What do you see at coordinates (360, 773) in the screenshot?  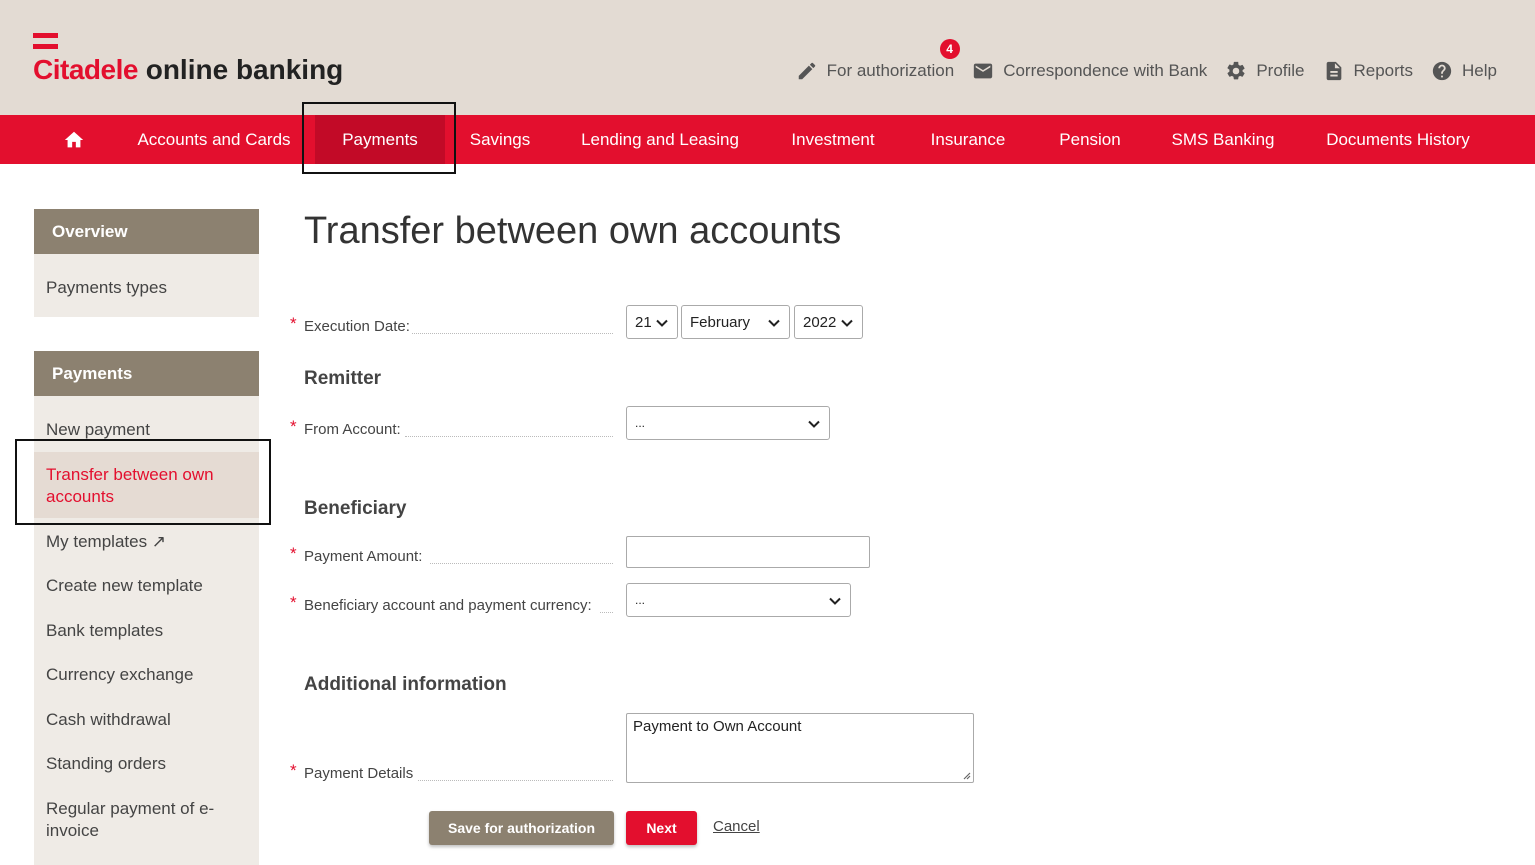 I see `payment-details-label: Payment Details` at bounding box center [360, 773].